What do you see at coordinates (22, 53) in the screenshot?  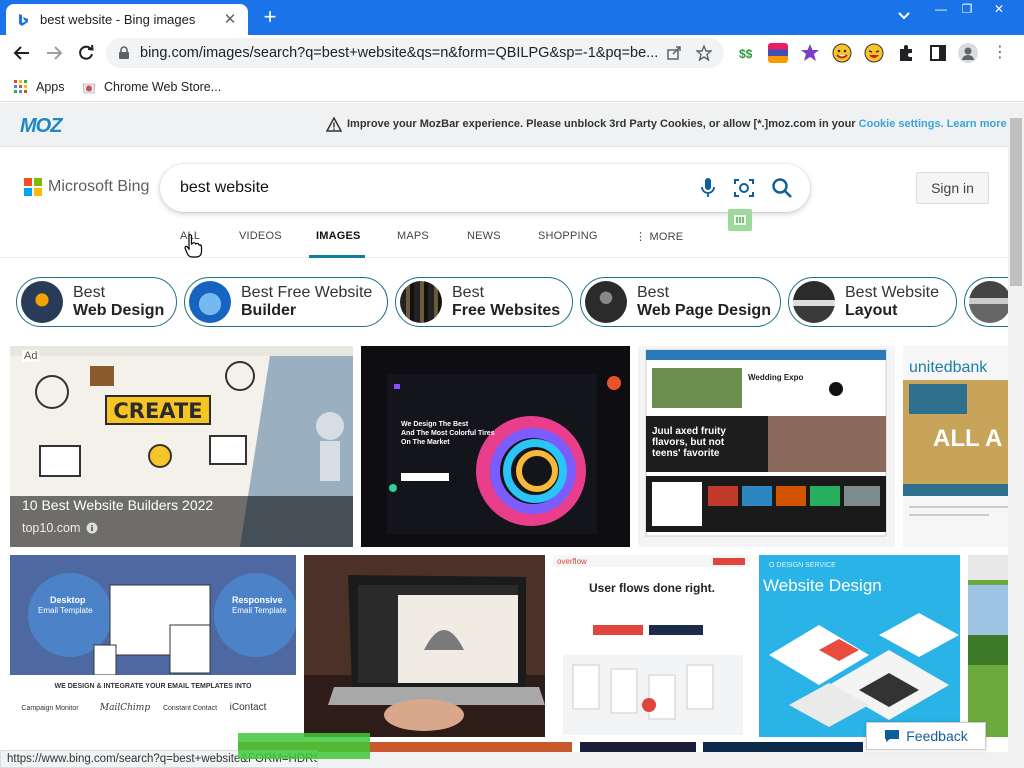 I see `back-arrow-icon` at bounding box center [22, 53].